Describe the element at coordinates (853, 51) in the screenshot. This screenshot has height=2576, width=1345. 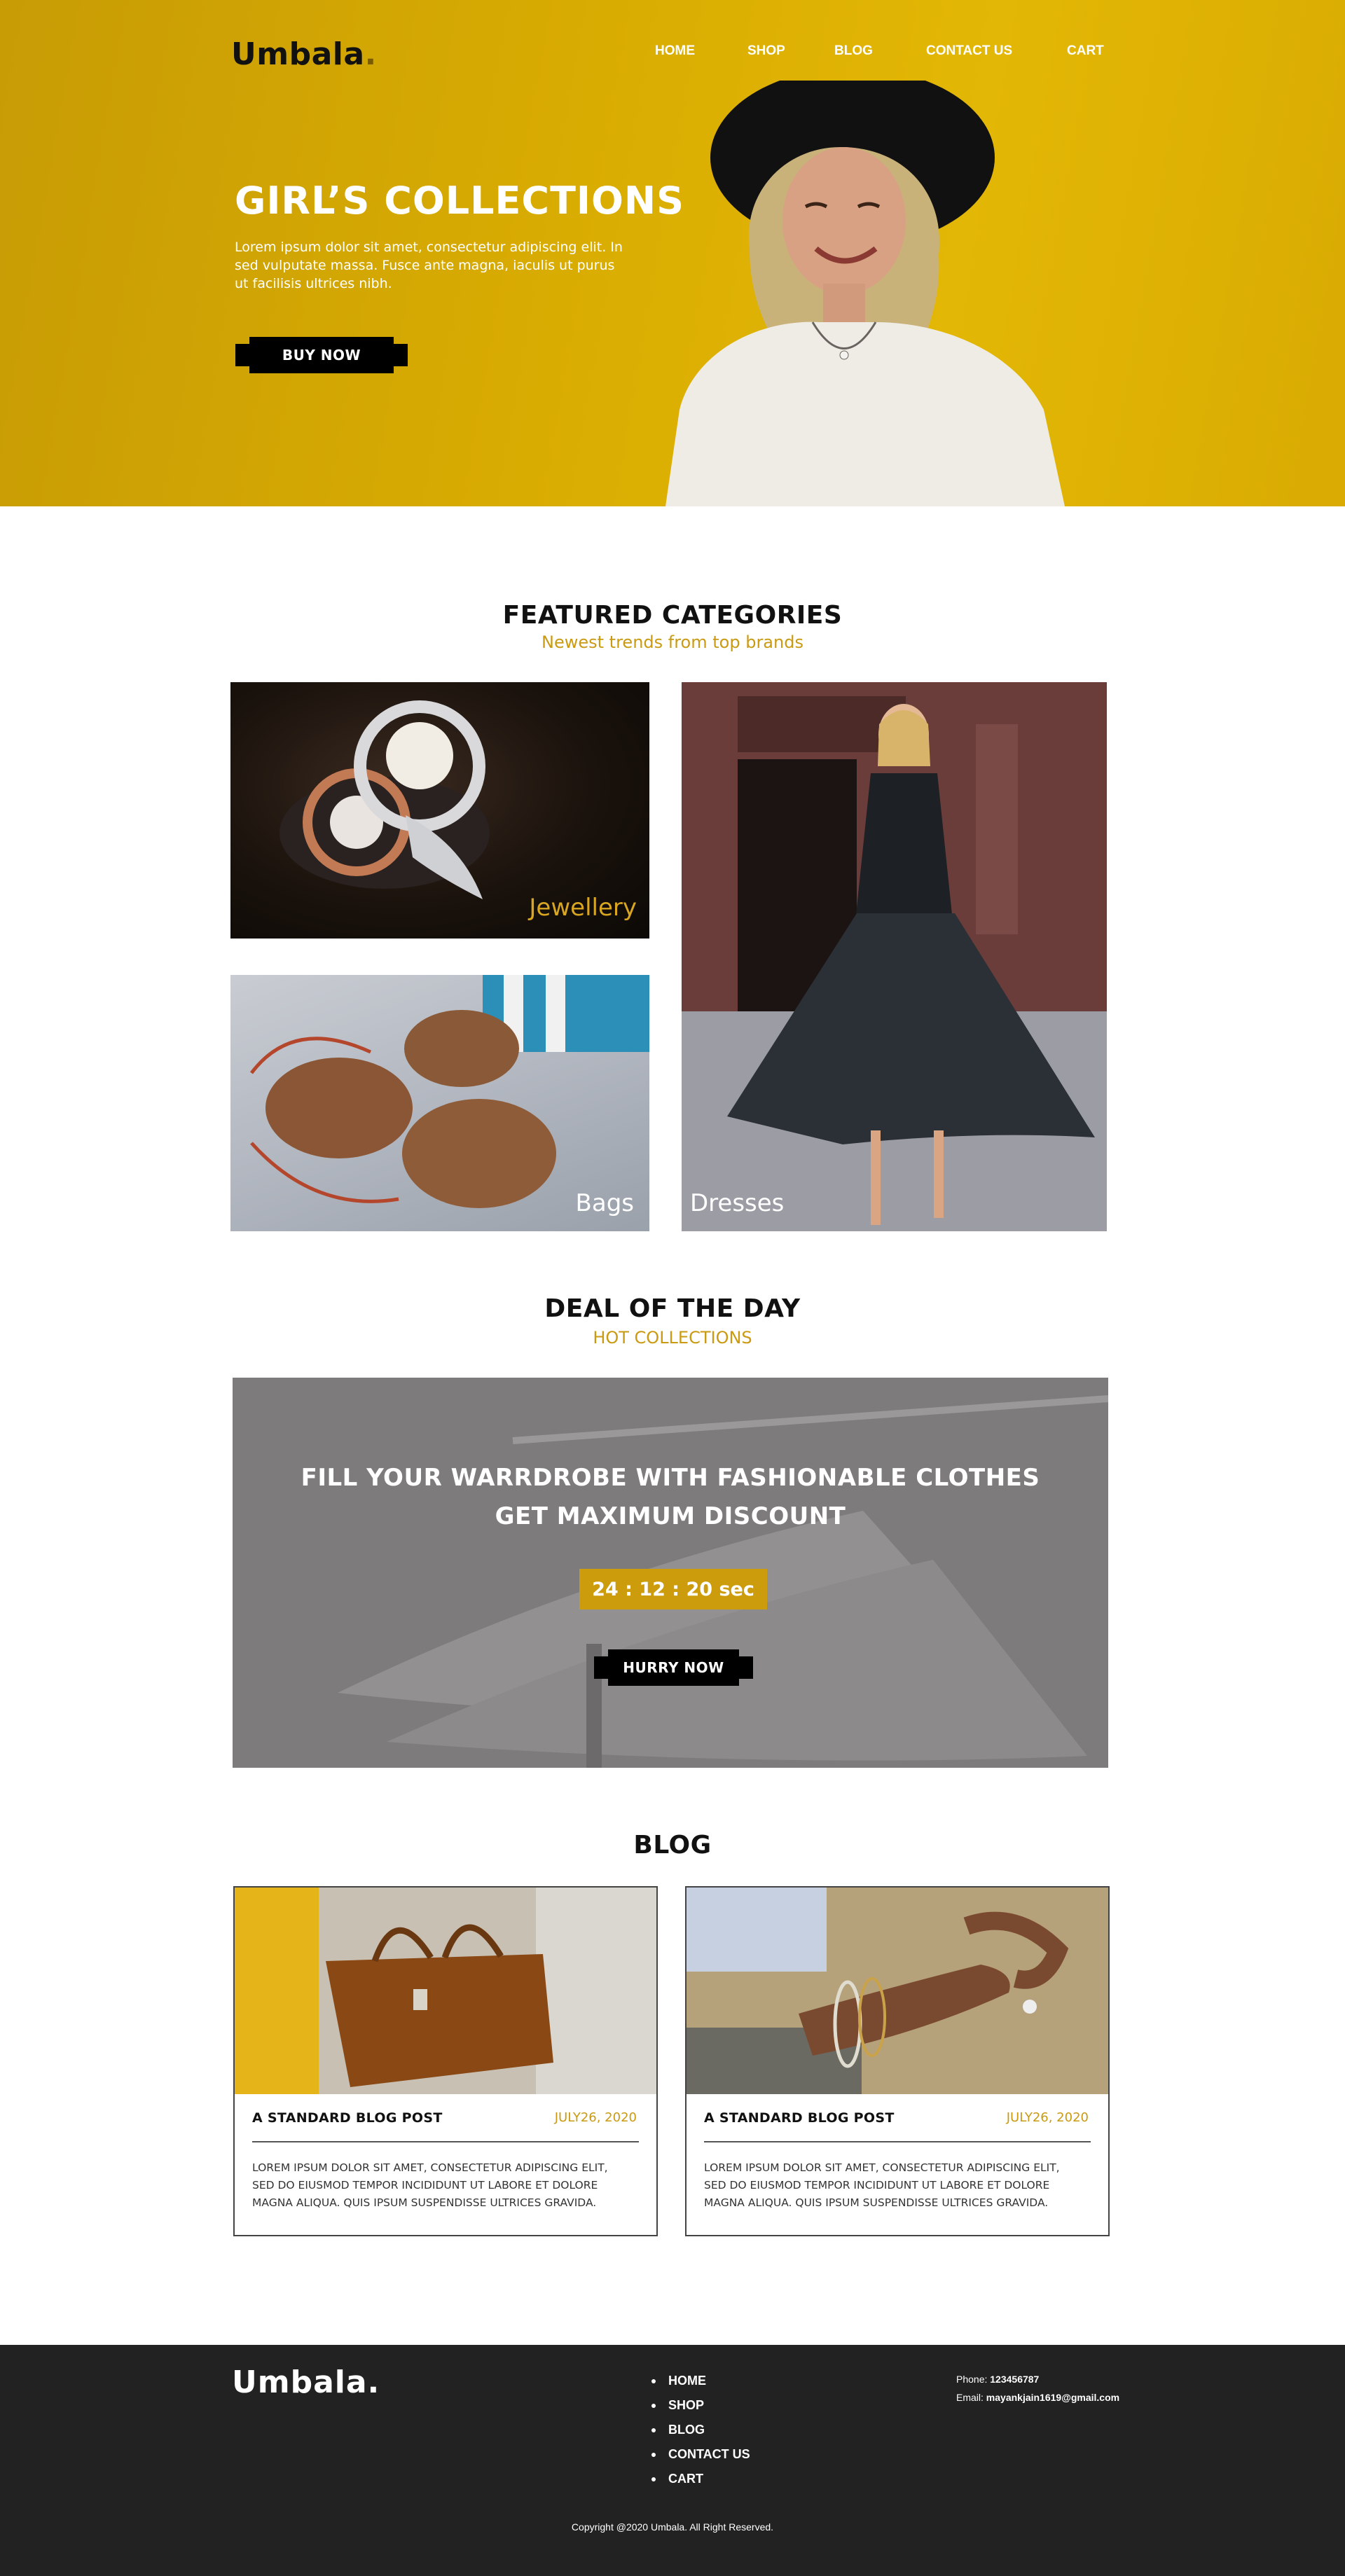
I see `nav-blog: BLOG` at that location.